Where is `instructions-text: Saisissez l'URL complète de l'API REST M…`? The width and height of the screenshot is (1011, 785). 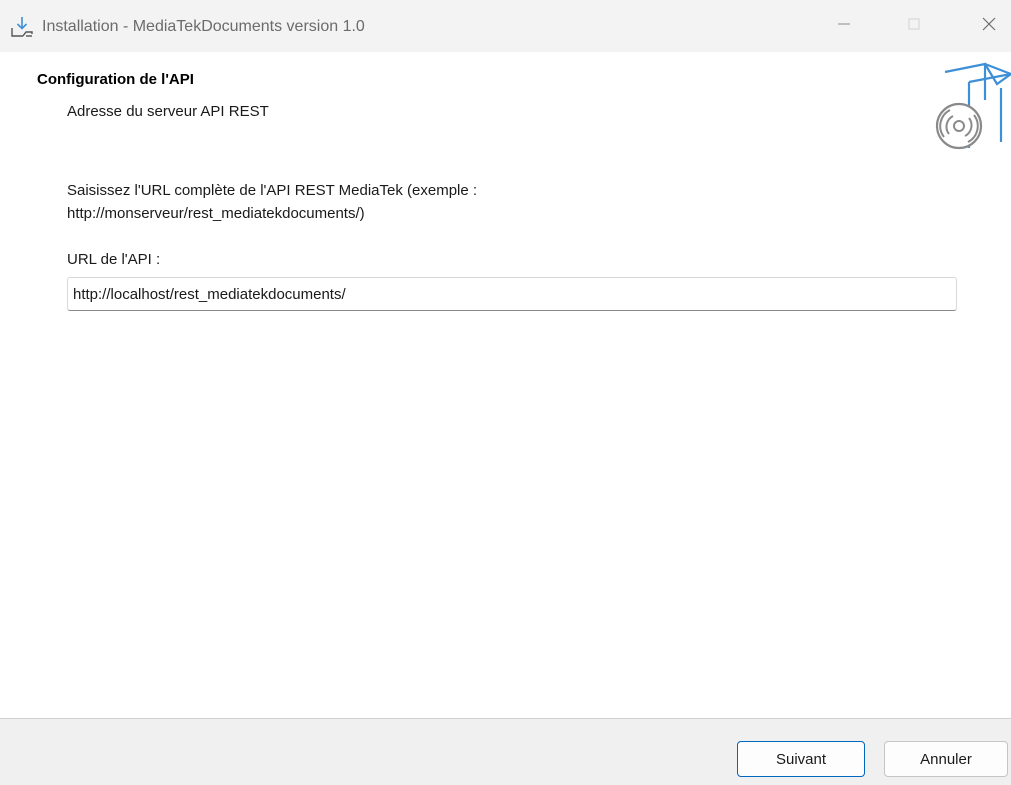
instructions-text: Saisissez l'URL complète de l'API REST M… is located at coordinates (417, 202).